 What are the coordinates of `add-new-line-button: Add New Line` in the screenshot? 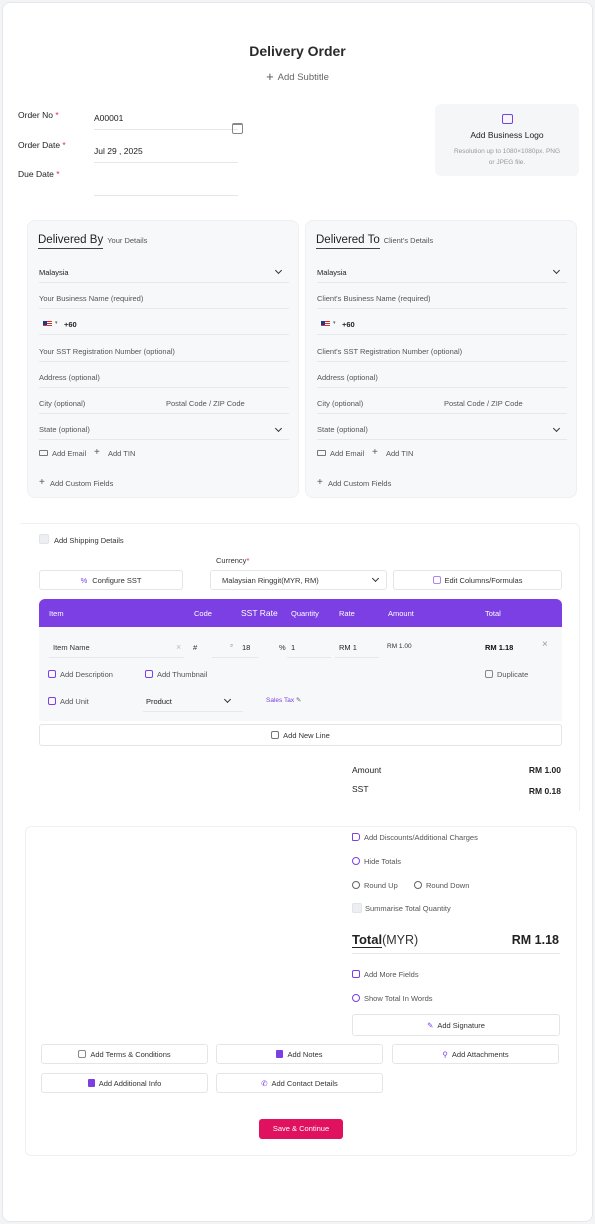 It's located at (300, 735).